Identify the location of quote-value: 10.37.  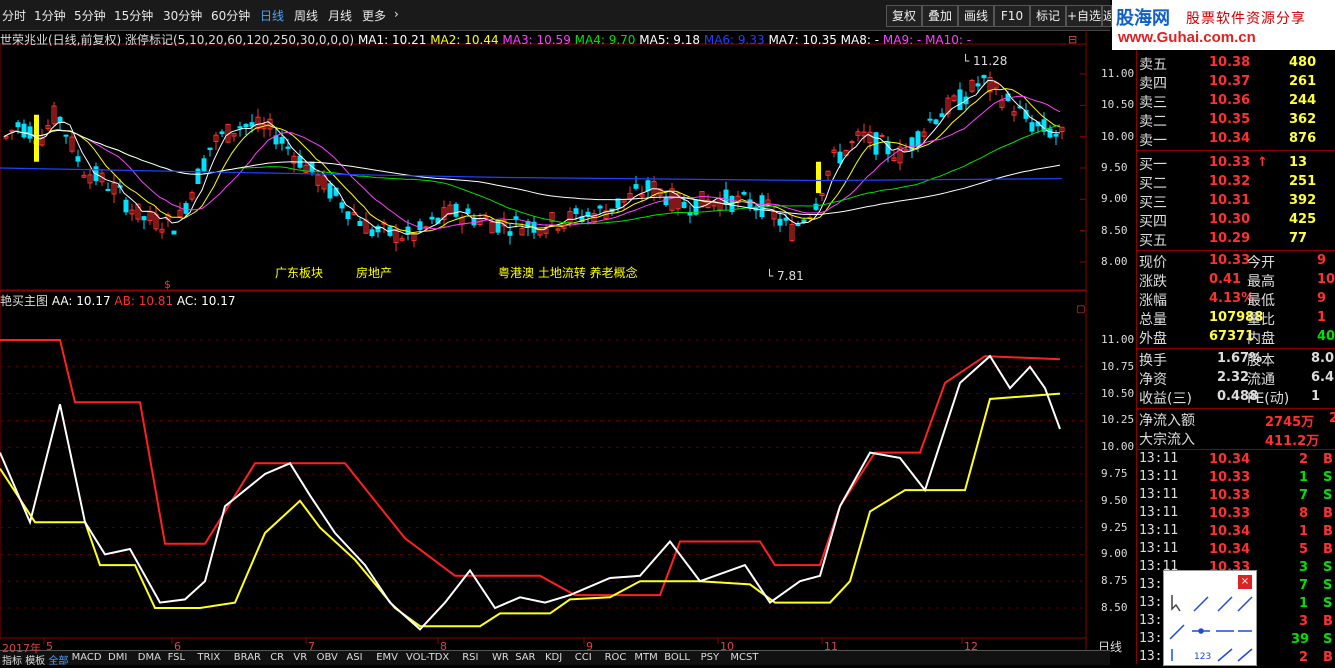
(1230, 81).